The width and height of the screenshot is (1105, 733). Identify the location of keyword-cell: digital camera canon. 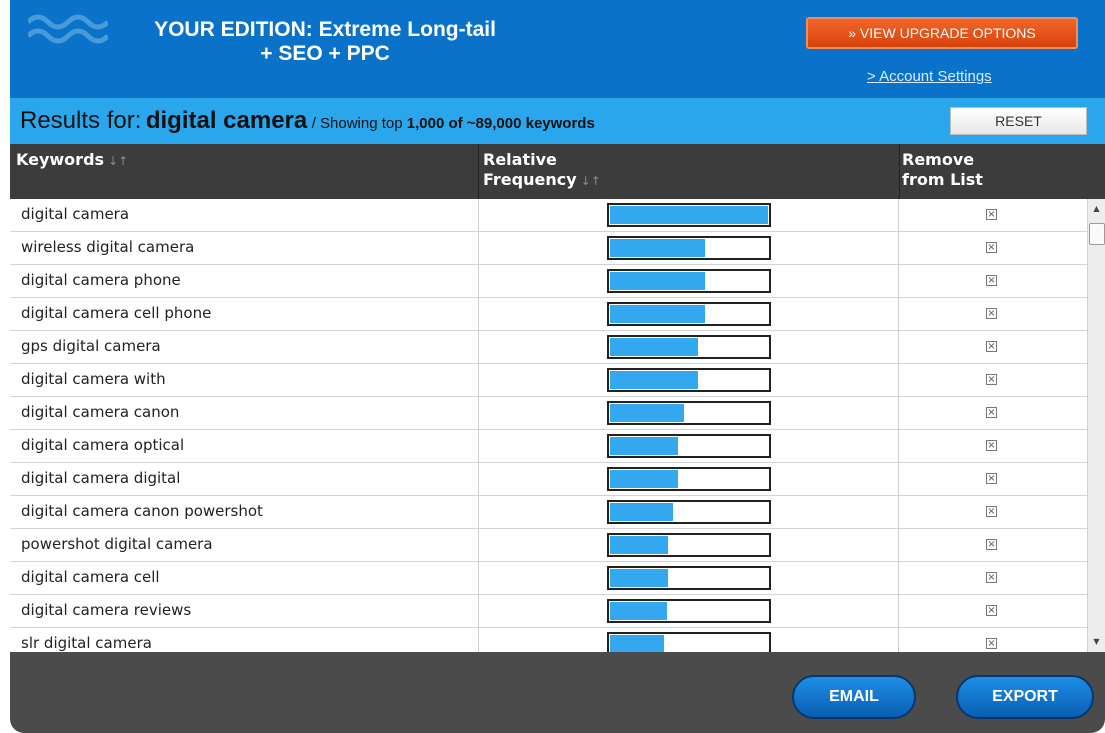
(100, 412).